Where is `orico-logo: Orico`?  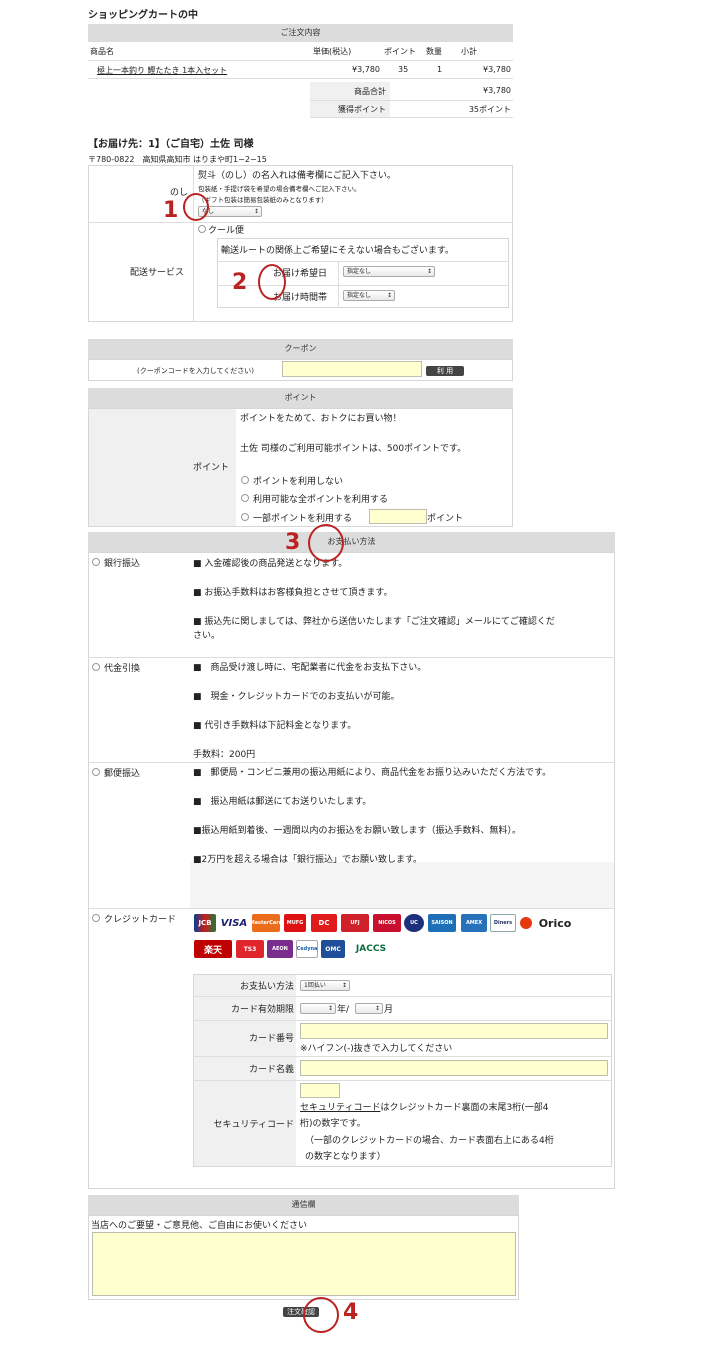
orico-logo: Orico is located at coordinates (555, 923).